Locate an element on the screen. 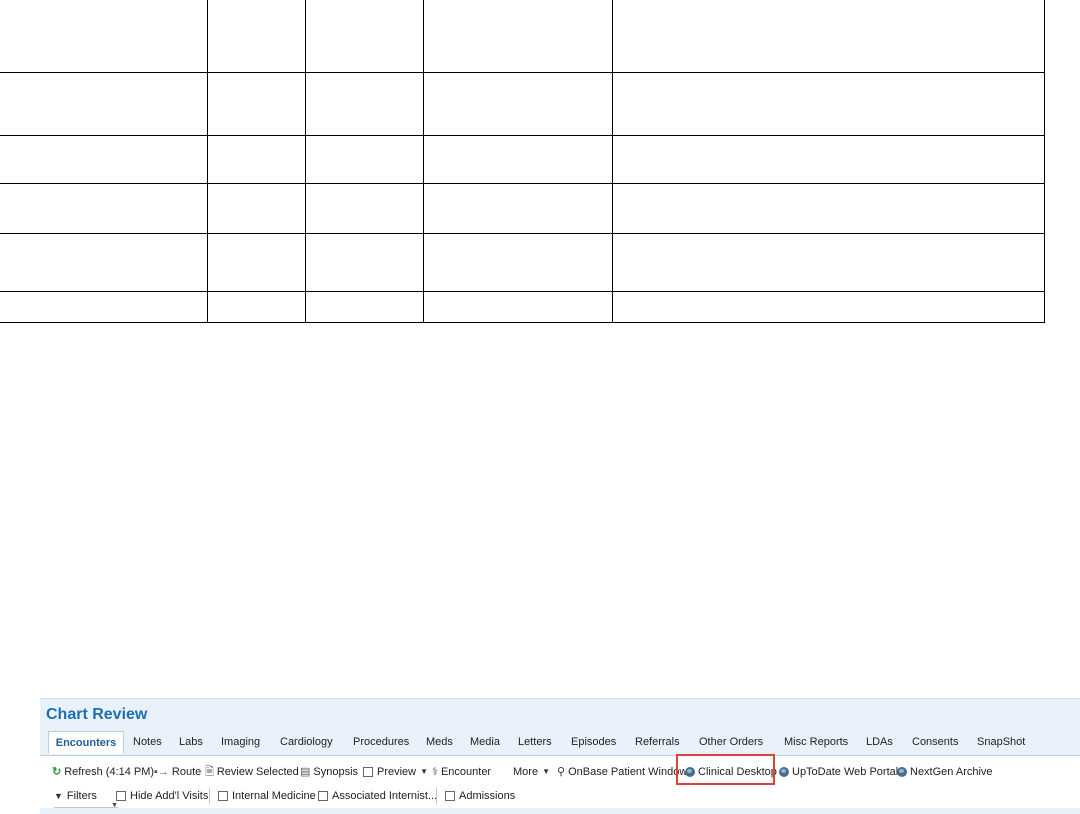  tab-media: Media is located at coordinates (485, 742).